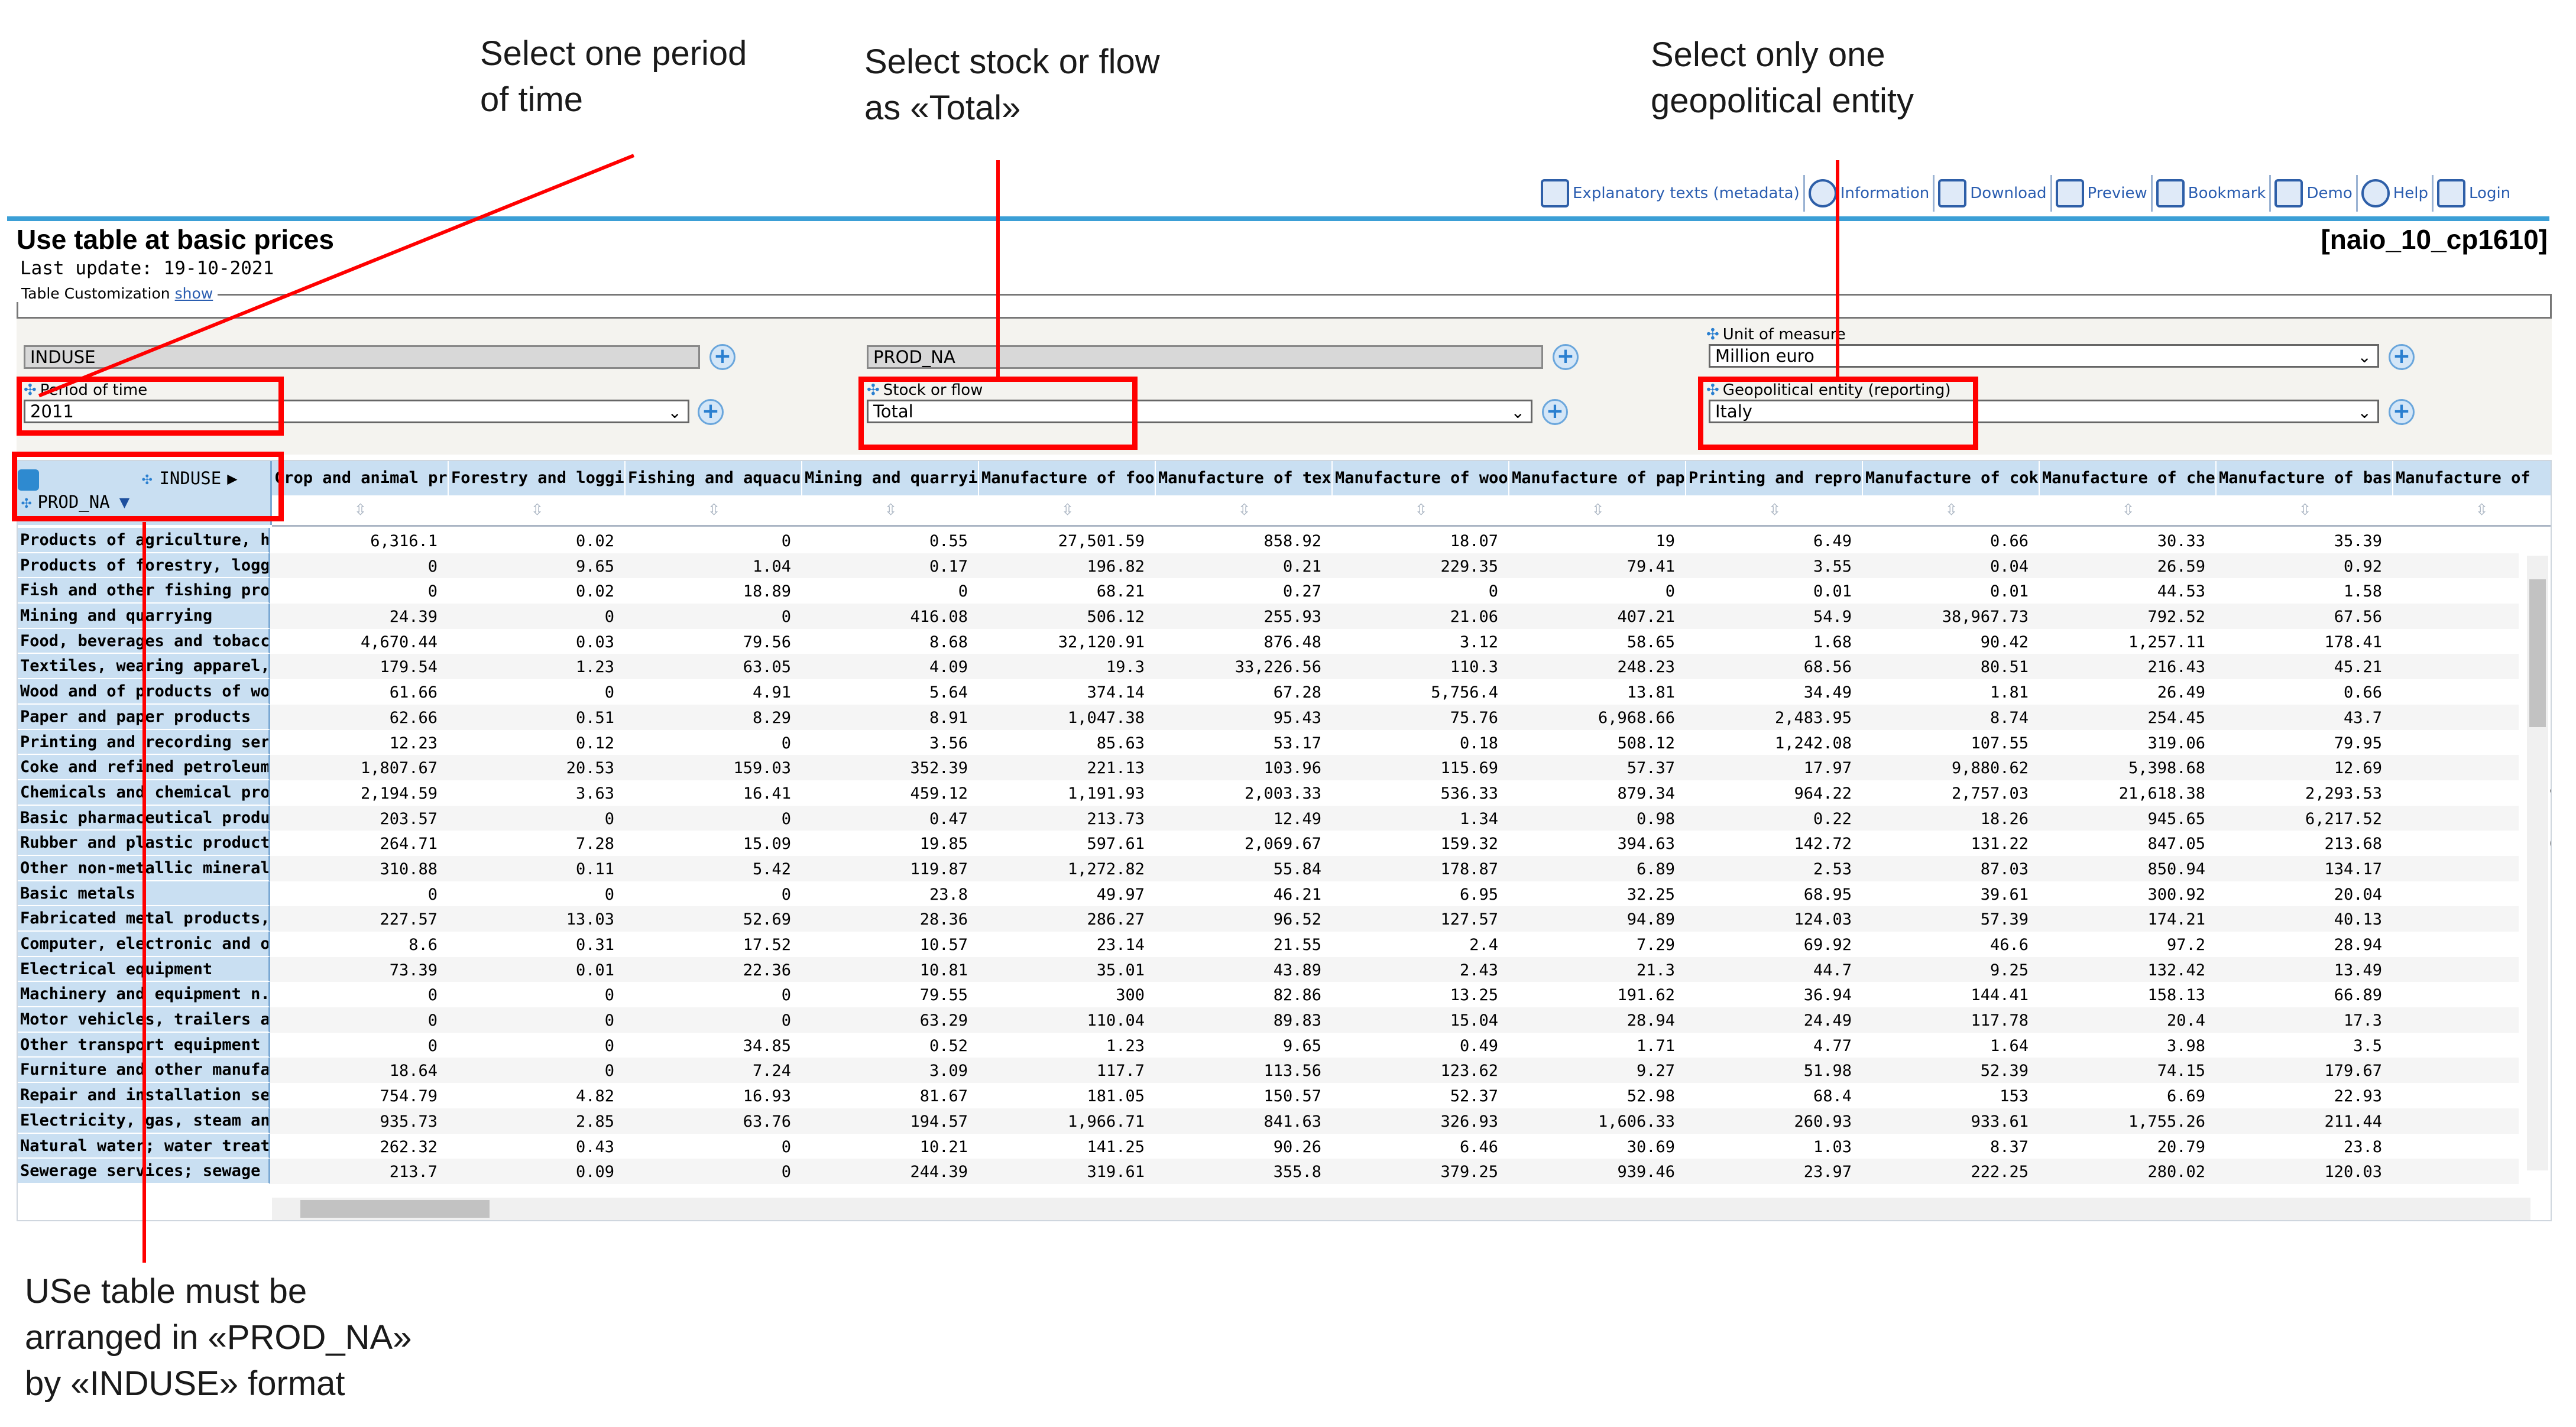 Image resolution: width=2576 pixels, height=1427 pixels. What do you see at coordinates (1297, 945) in the screenshot?
I see `table-cell: 21.55` at bounding box center [1297, 945].